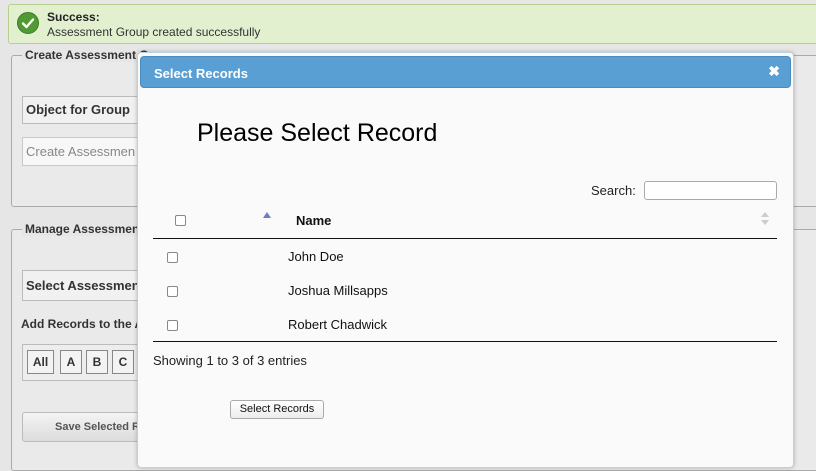  I want to click on create-panel-legend: Create Assessment G, so click(87, 55).